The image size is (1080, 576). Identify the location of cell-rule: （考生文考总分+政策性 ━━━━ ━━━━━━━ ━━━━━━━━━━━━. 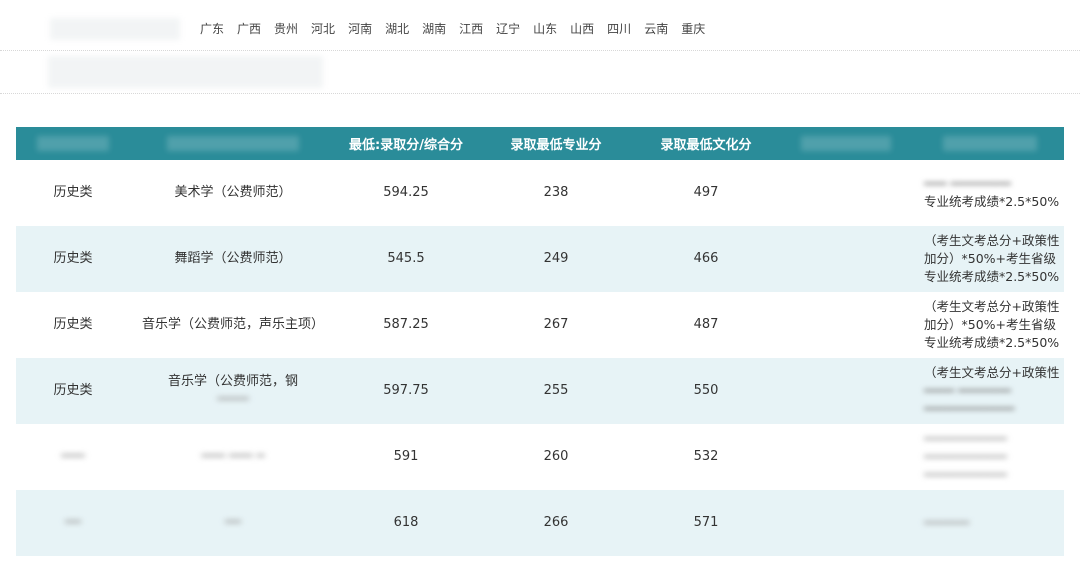
(990, 391).